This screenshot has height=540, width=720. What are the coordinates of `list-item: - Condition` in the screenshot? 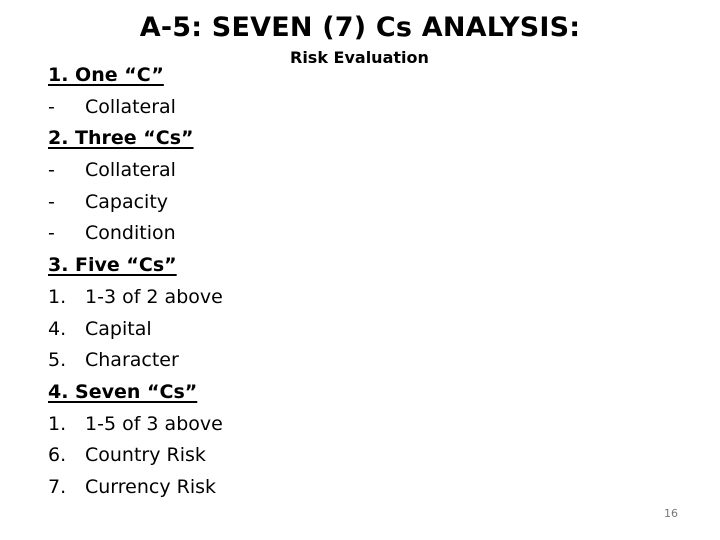 It's located at (135, 234).